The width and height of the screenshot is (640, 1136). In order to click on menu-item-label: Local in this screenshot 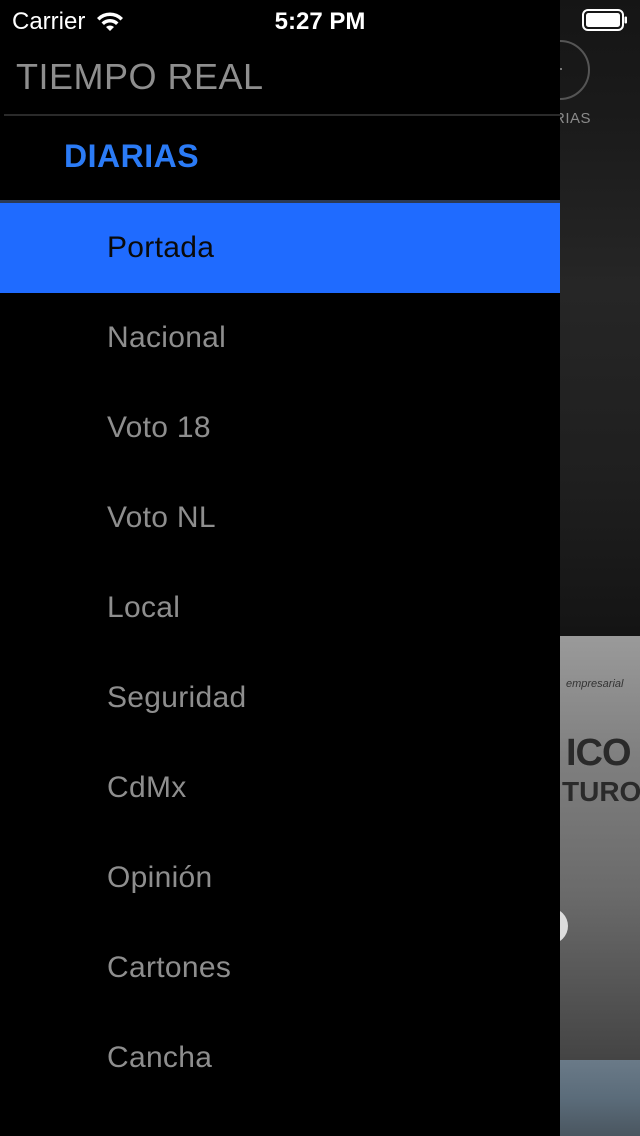, I will do `click(144, 607)`.